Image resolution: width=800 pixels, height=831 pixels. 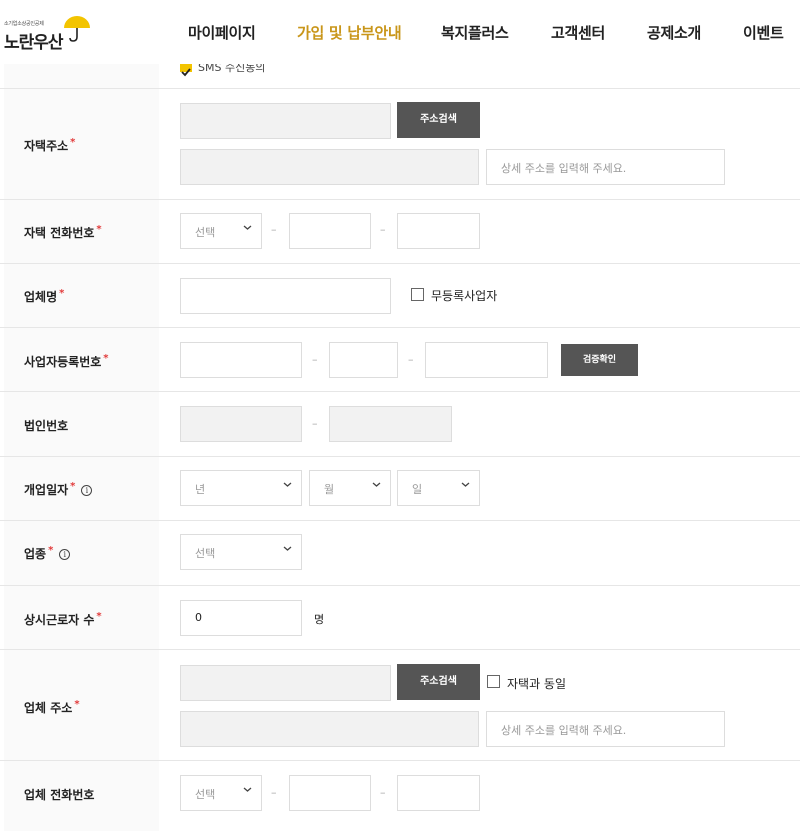 What do you see at coordinates (285, 683) in the screenshot?
I see `company-zipcode-input` at bounding box center [285, 683].